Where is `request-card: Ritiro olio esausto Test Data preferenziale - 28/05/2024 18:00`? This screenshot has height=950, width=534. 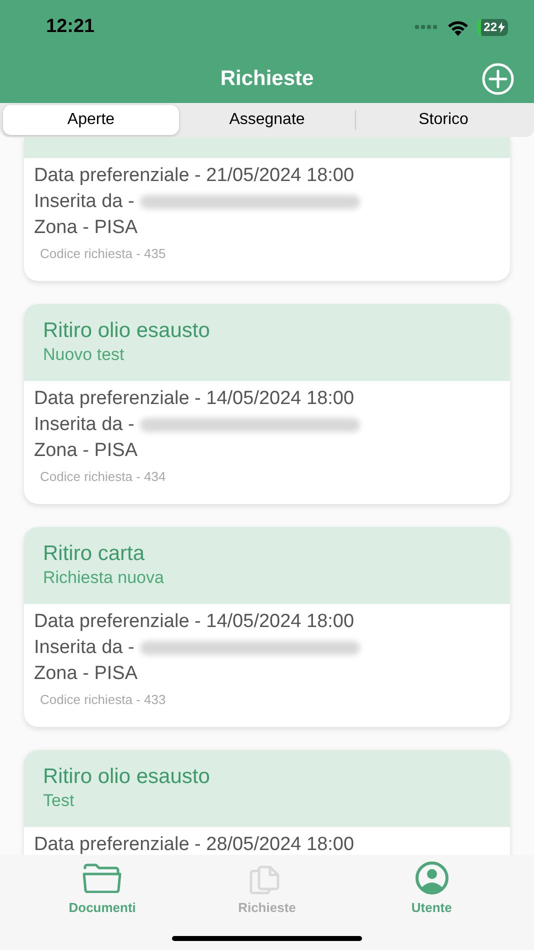
request-card: Ritiro olio esausto Test Data preferenziale - 28/05/2024 18:00 is located at coordinates (267, 802).